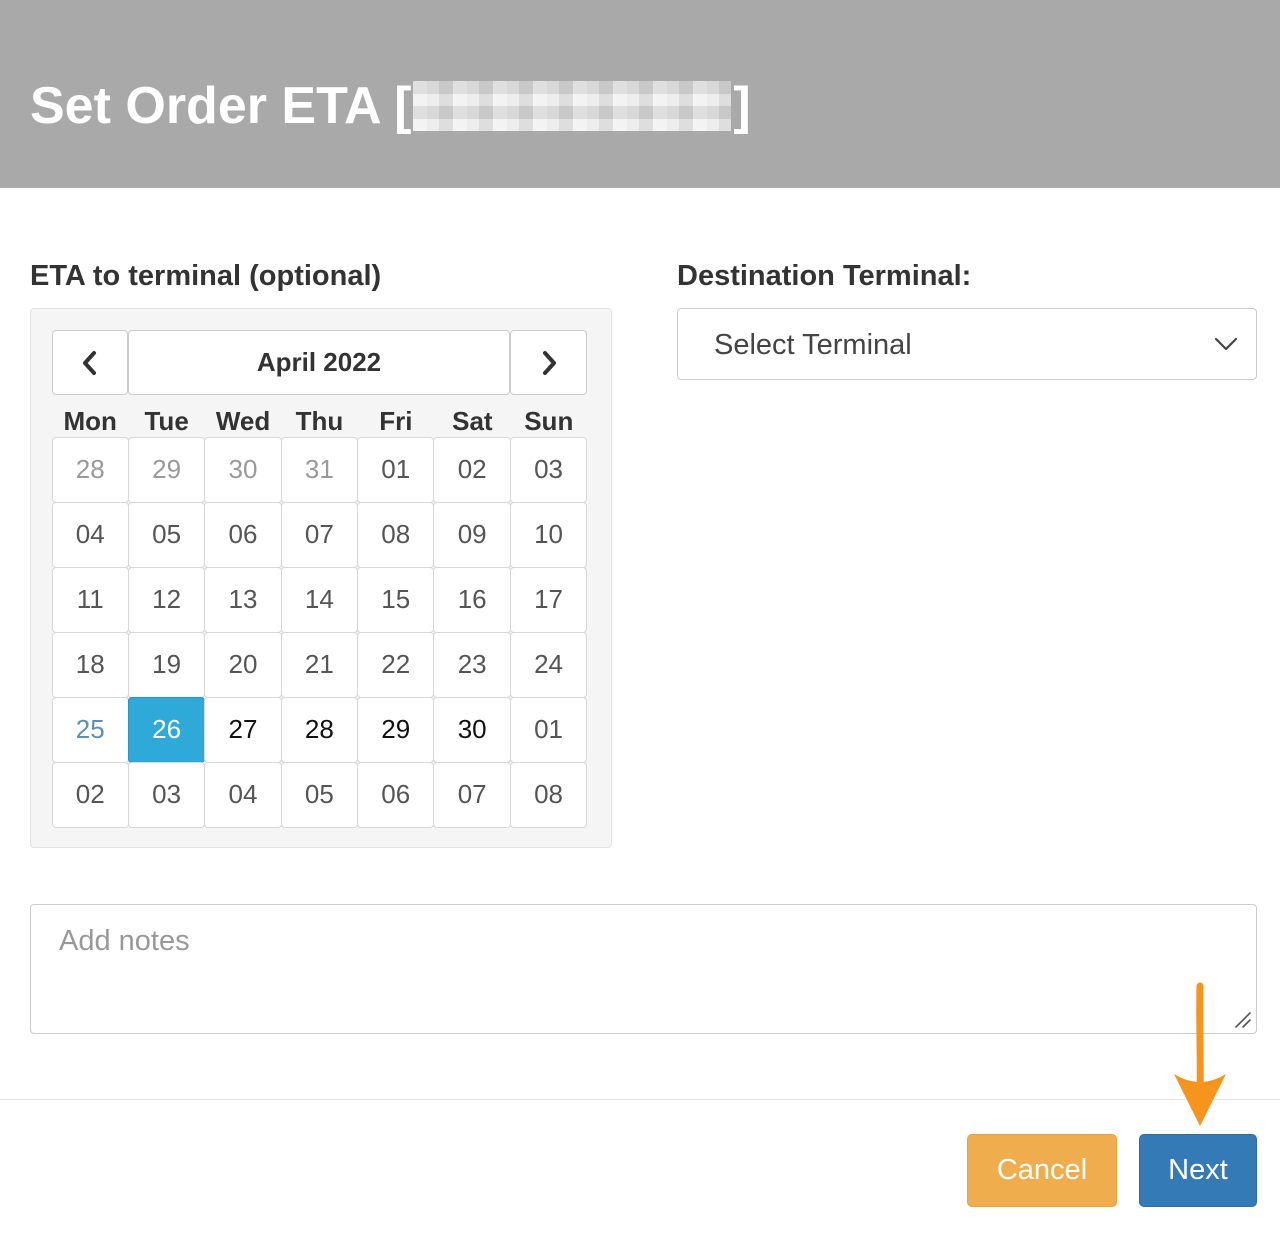 Image resolution: width=1280 pixels, height=1237 pixels. Describe the element at coordinates (221, 106) in the screenshot. I see `modal-title-prefix: Set Order ETA [` at that location.